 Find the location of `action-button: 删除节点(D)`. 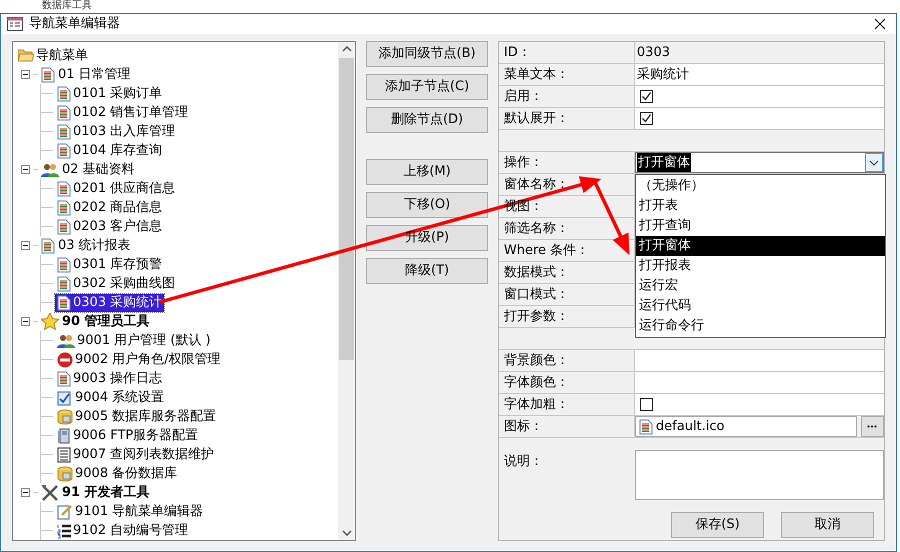

action-button: 删除节点(D) is located at coordinates (427, 120).